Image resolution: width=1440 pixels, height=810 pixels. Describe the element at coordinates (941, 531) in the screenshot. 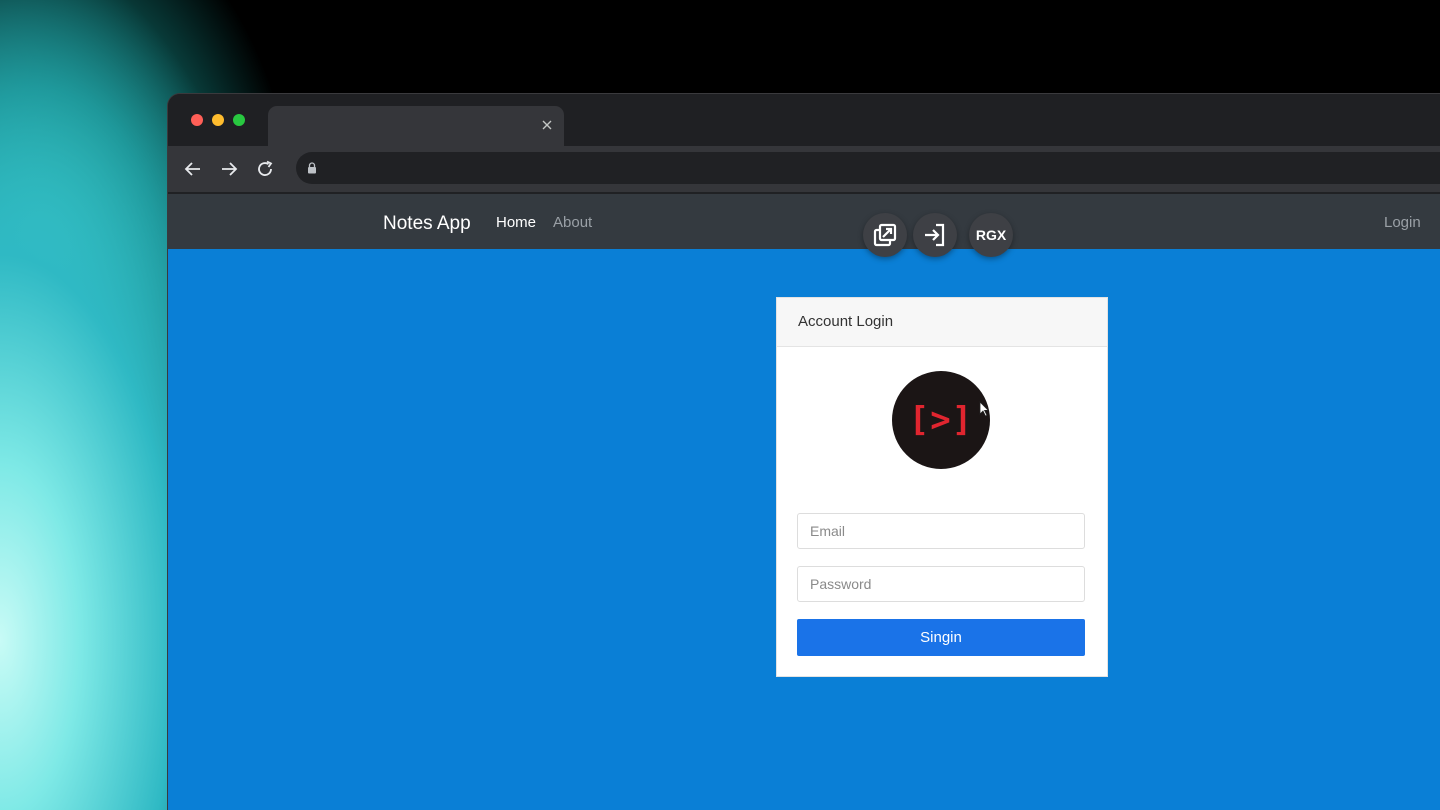

I see `email-field` at that location.